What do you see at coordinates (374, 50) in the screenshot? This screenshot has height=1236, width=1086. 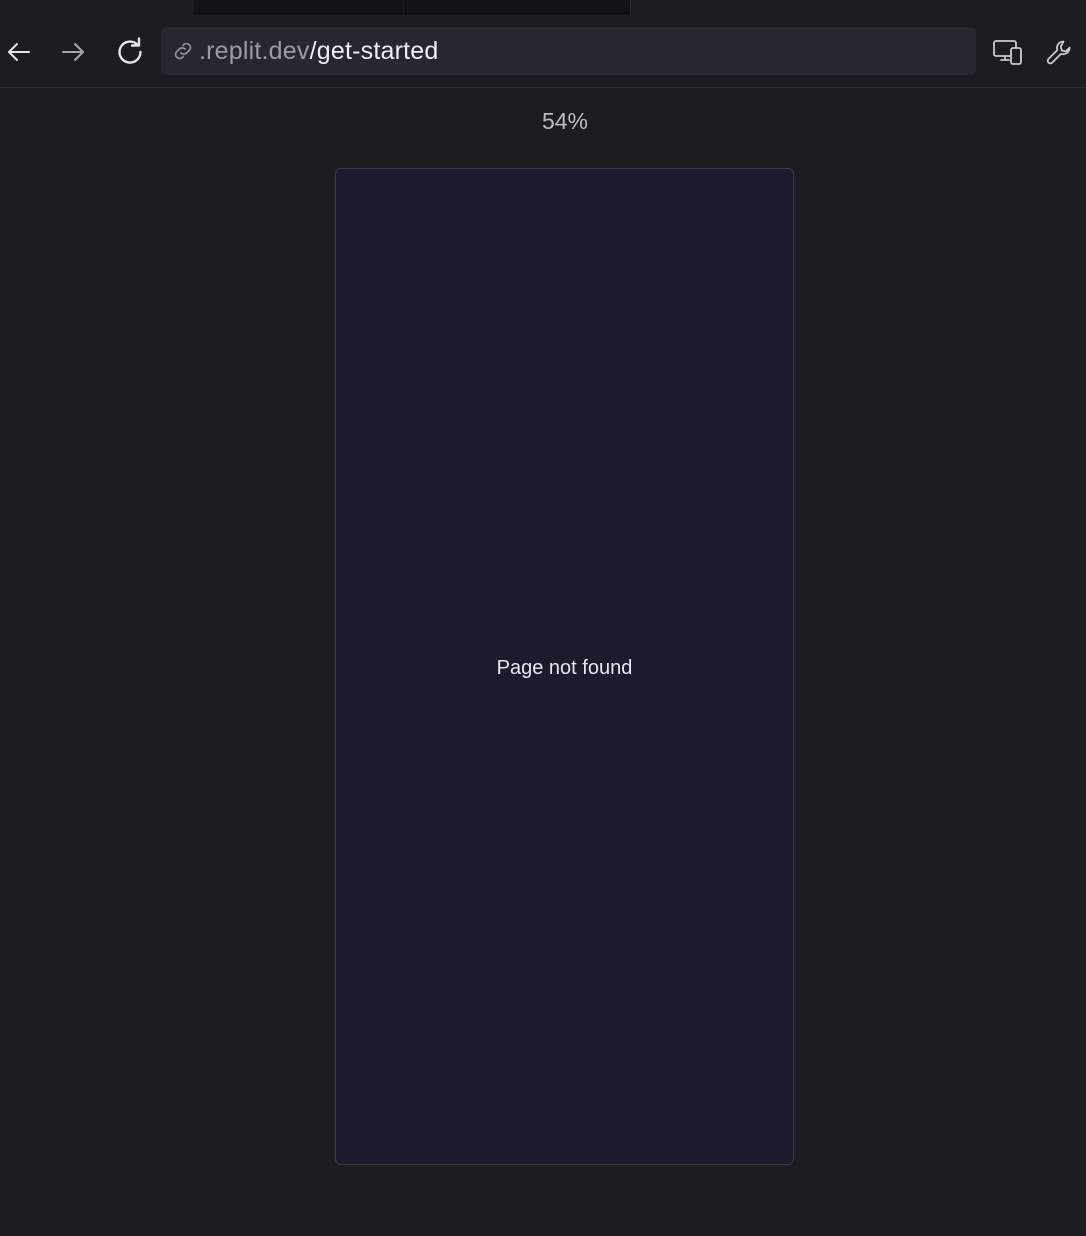 I see `url-path: /get-started` at bounding box center [374, 50].